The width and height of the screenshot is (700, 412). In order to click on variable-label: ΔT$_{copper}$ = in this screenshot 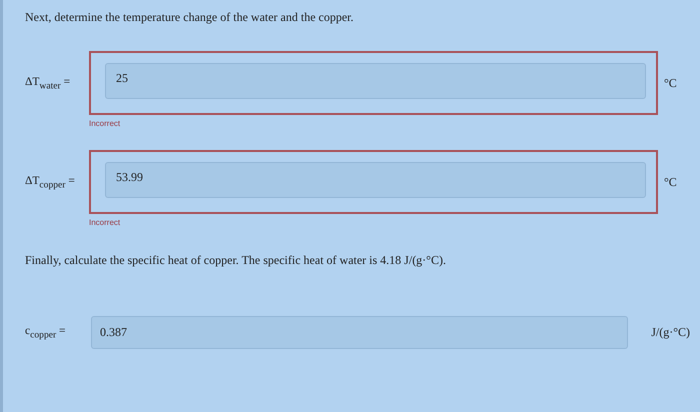, I will do `click(50, 183)`.